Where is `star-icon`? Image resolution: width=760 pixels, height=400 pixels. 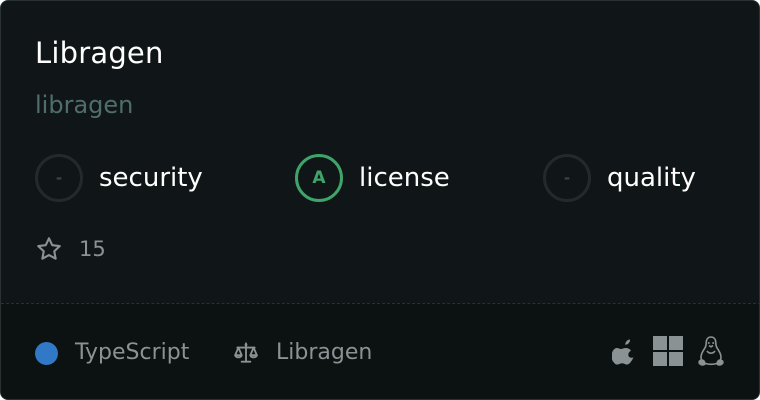 star-icon is located at coordinates (49, 249).